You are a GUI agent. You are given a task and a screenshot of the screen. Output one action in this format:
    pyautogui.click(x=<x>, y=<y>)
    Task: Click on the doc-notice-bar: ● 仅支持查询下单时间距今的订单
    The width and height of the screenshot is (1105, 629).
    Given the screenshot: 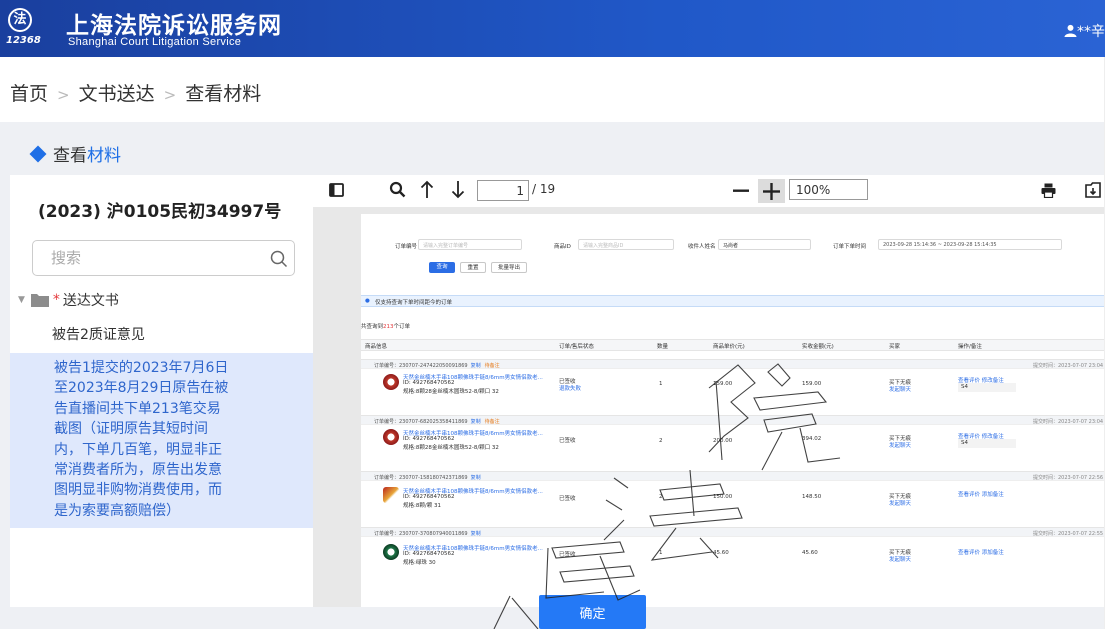 What is the action you would take?
    pyautogui.click(x=733, y=301)
    